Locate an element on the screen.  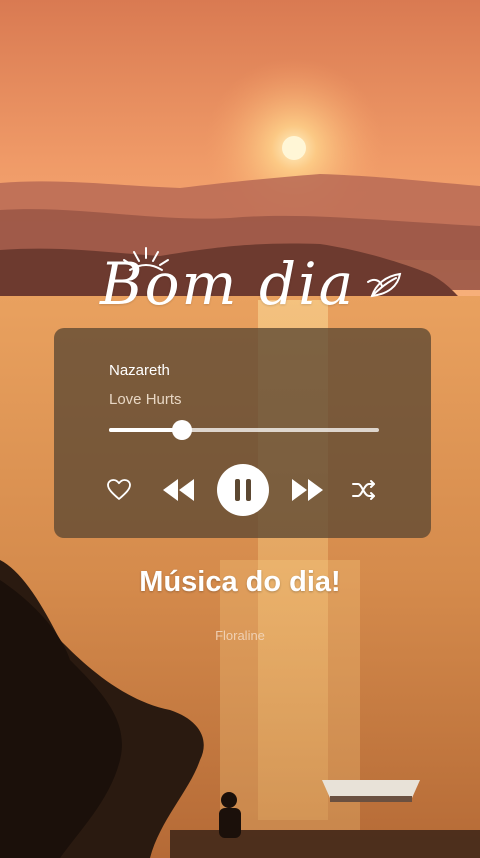
page-title: Música do dia! is located at coordinates (240, 582).